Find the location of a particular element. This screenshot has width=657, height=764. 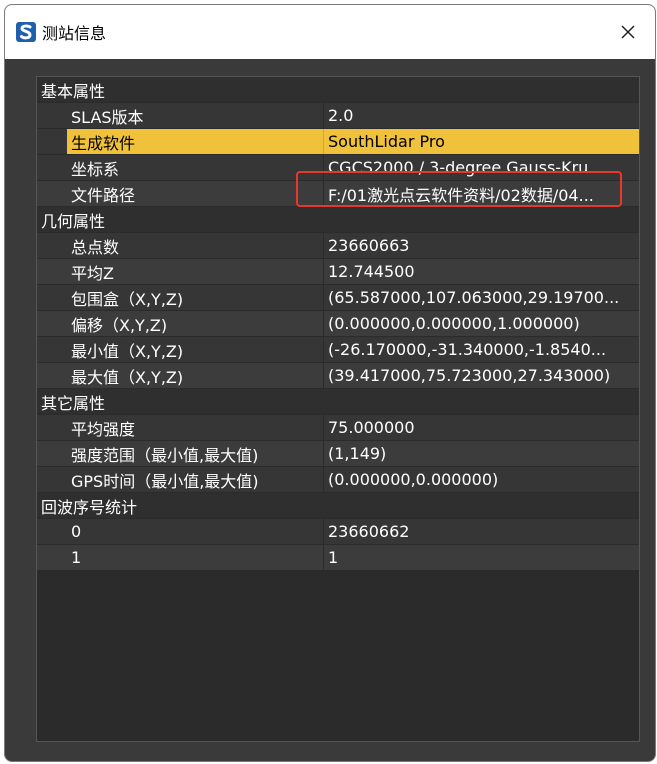

property-row: 偏移（X,Y,Z) (0.000000,0.000000,1.000000) is located at coordinates (338, 324).